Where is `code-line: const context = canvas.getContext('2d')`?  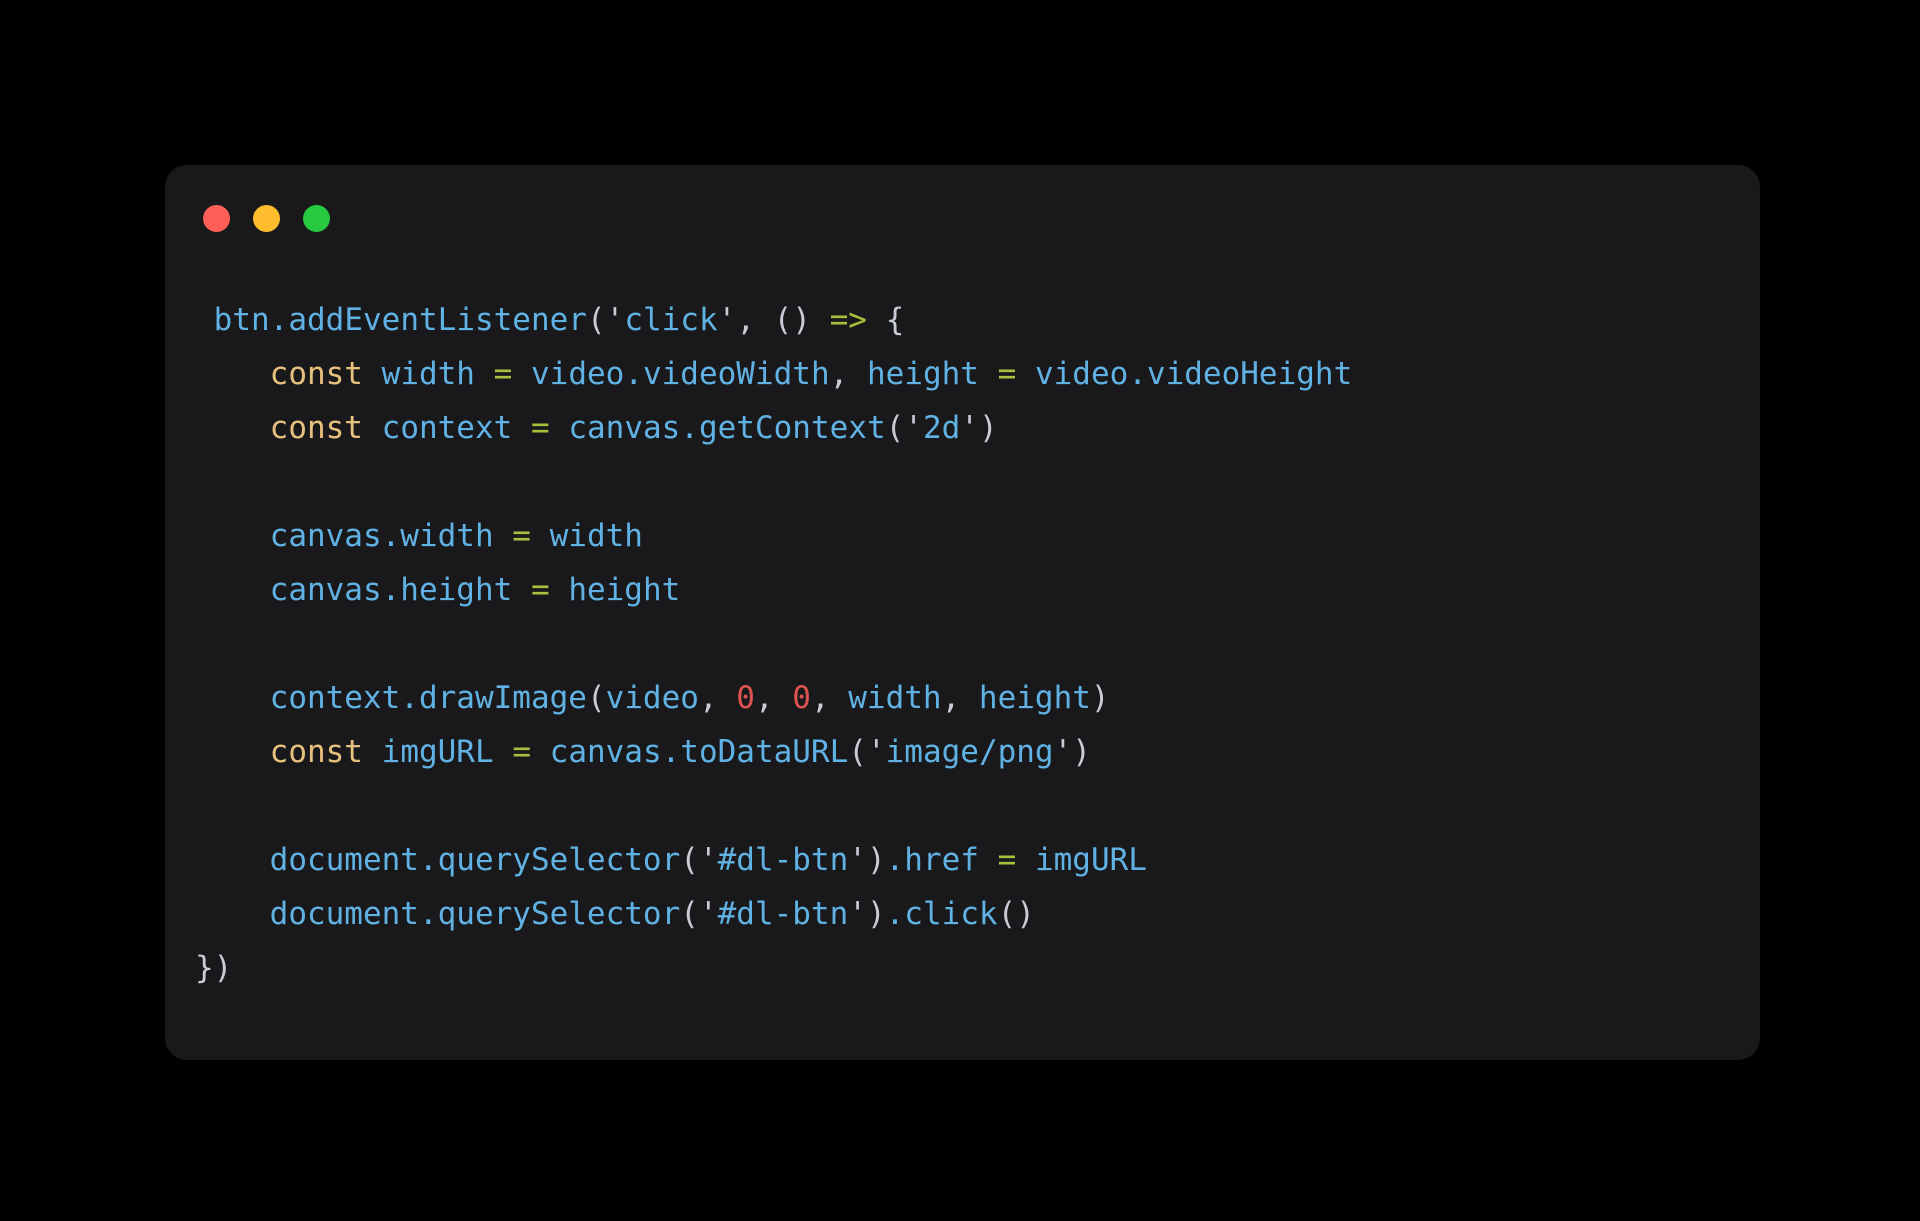 code-line: const context = canvas.getContext('2d') is located at coordinates (962, 428).